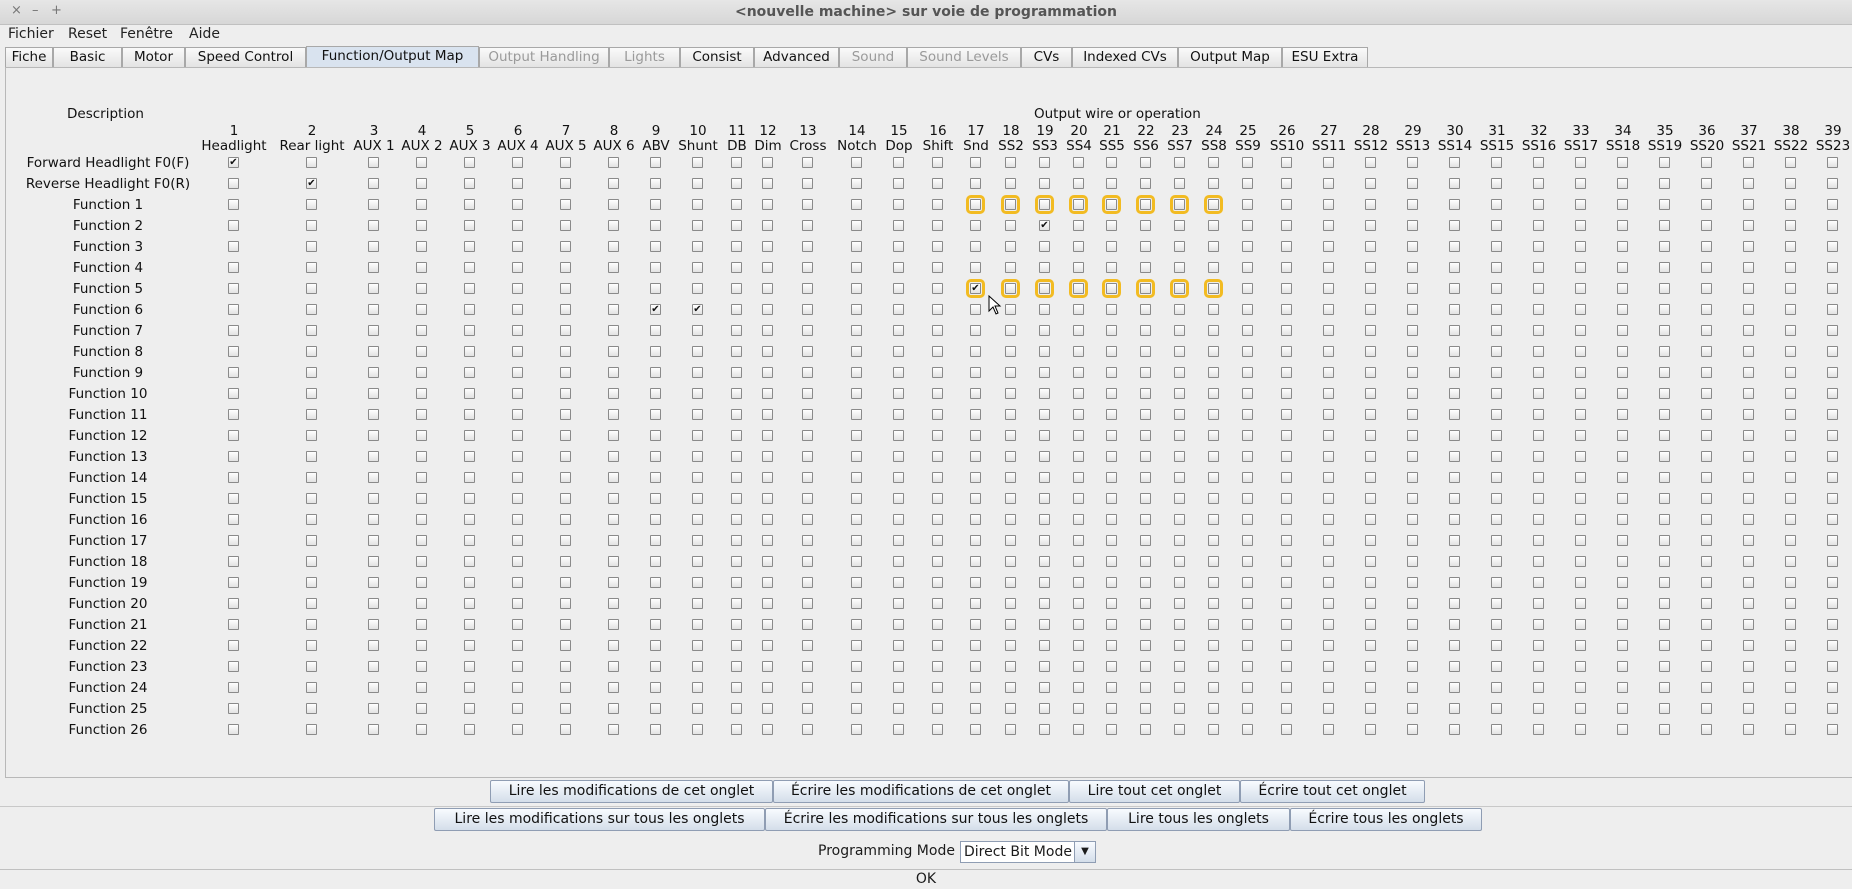  I want to click on tab-sound: Sound, so click(873, 57).